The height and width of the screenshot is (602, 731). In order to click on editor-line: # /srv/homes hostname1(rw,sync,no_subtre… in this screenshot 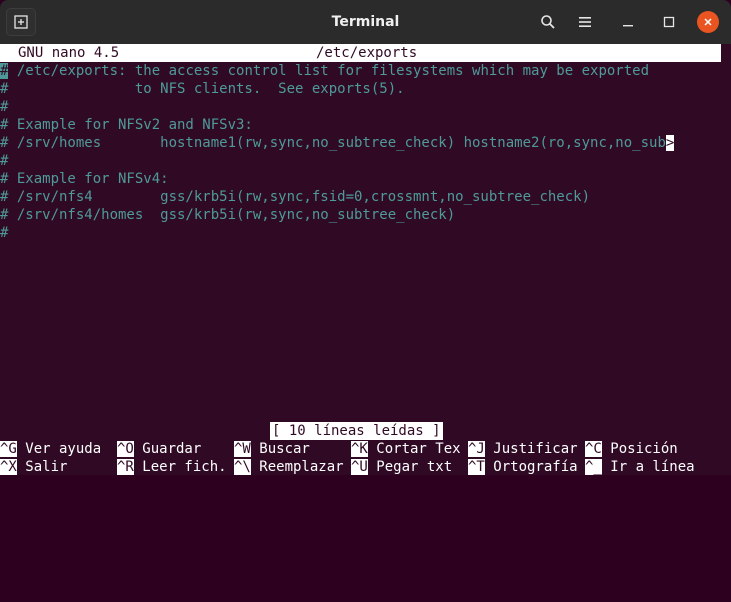, I will do `click(337, 143)`.